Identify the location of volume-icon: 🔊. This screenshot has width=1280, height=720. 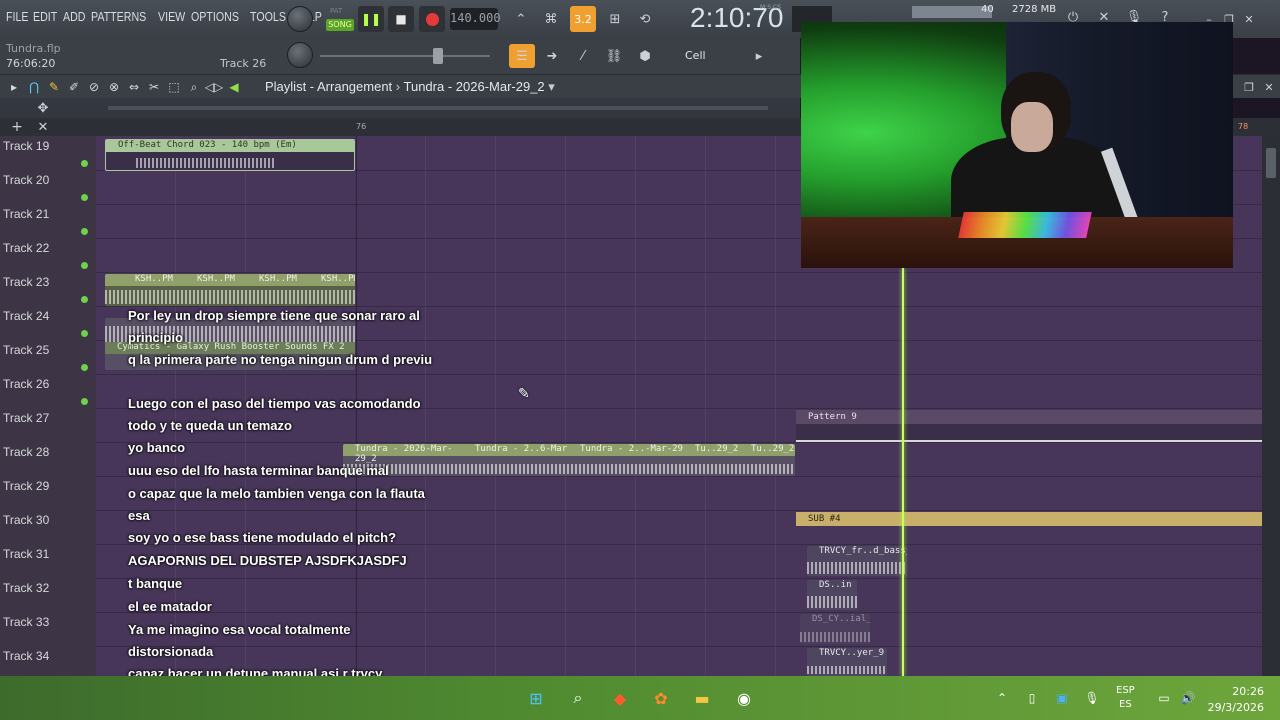
(1188, 698).